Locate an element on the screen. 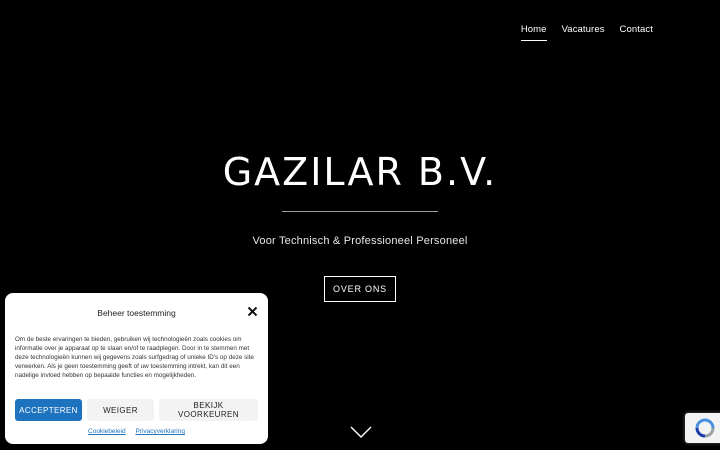 Image resolution: width=720 pixels, height=450 pixels. consent-title: Beheer toestemming is located at coordinates (136, 313).